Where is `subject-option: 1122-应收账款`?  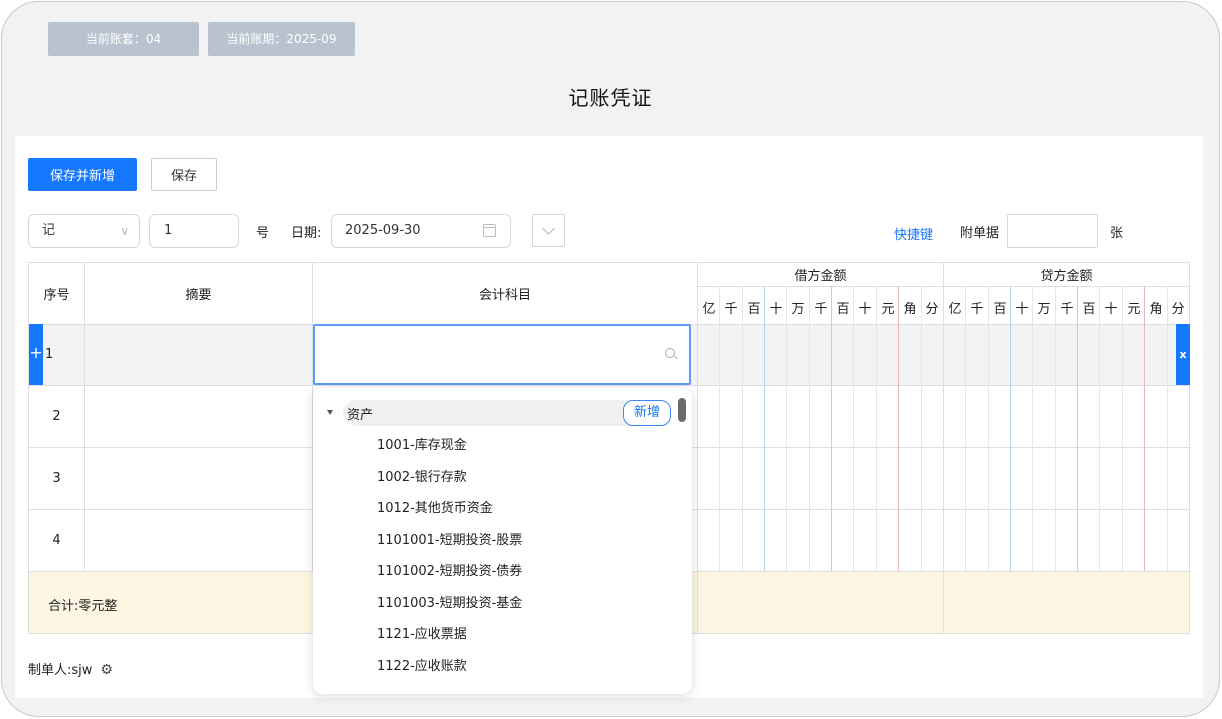
subject-option: 1122-应收账款 is located at coordinates (422, 664).